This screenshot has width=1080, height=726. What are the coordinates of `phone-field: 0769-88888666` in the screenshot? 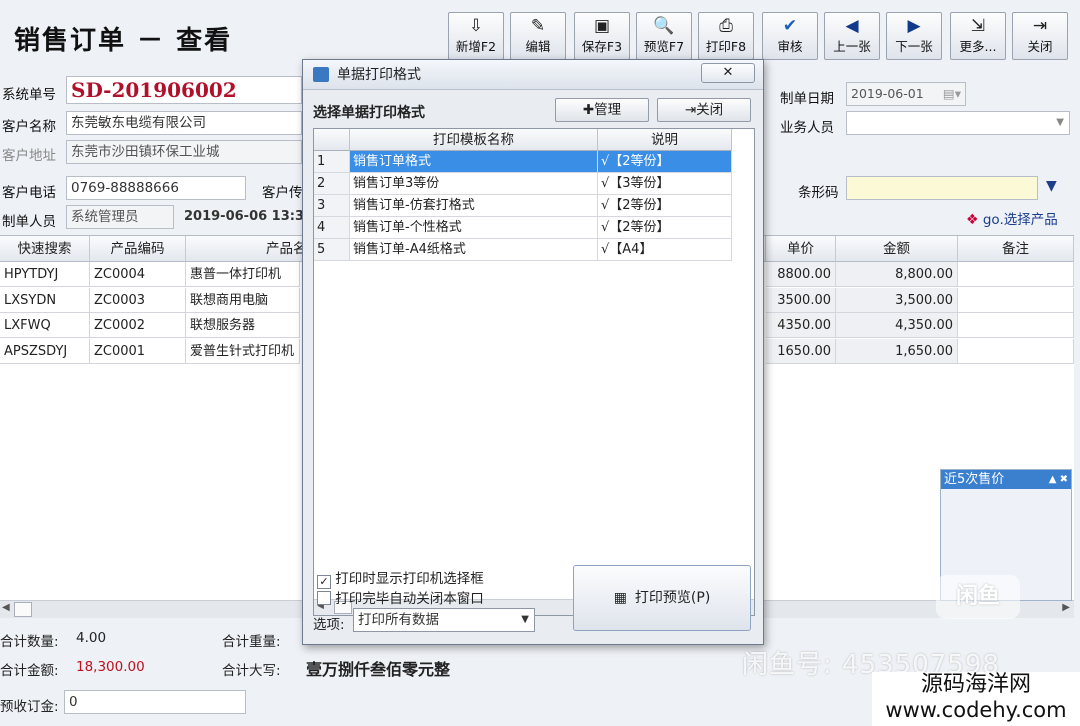 It's located at (156, 188).